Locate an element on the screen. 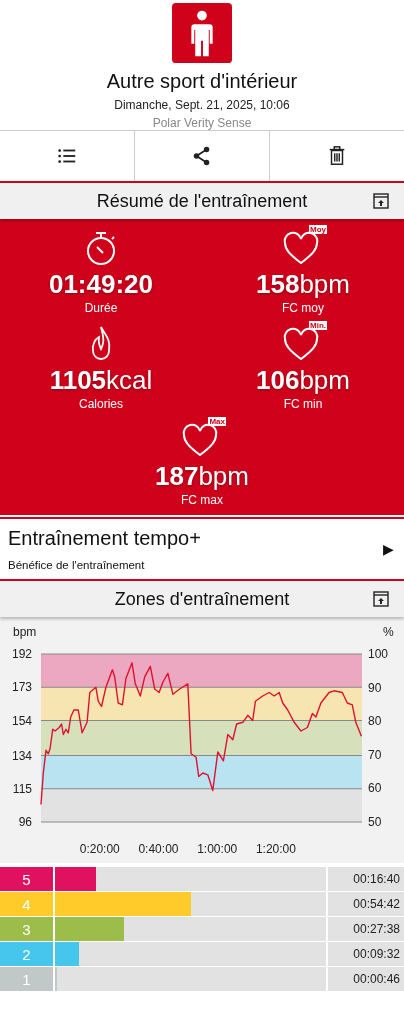 Image resolution: width=404 pixels, height=1024 pixels. benefit-subtitle: Bénéfice de l'entraînement is located at coordinates (77, 565).